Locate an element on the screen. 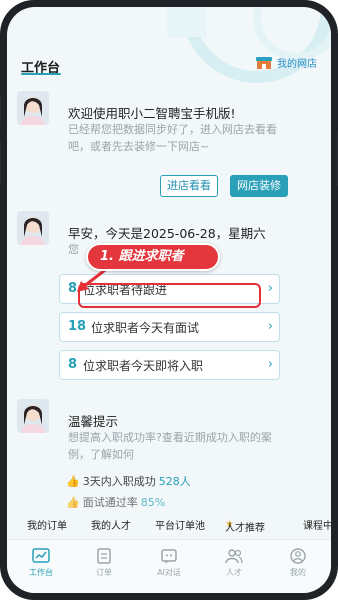 The height and width of the screenshot is (600, 338). tip-line-value: 528人 is located at coordinates (174, 481).